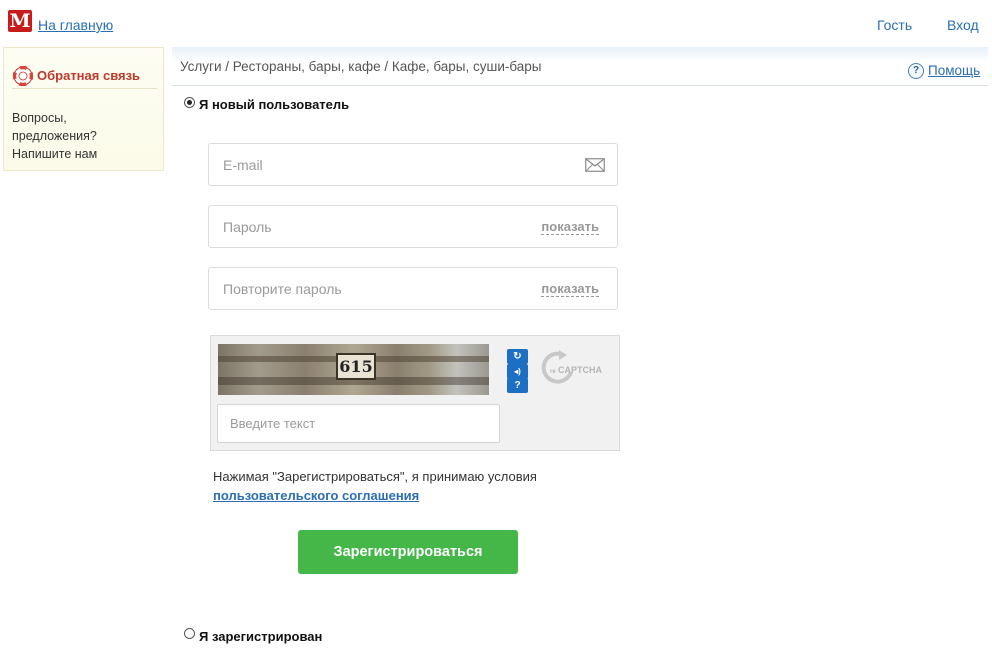 Image resolution: width=992 pixels, height=658 pixels. I want to click on new-user-radio, so click(189, 102).